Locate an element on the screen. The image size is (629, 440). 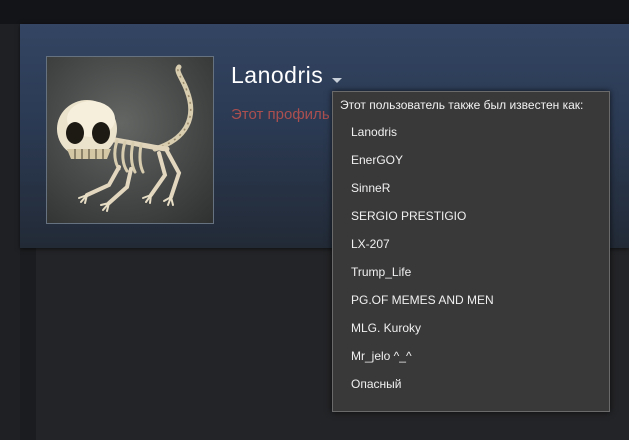
alias-item: EnerGOY is located at coordinates (377, 160).